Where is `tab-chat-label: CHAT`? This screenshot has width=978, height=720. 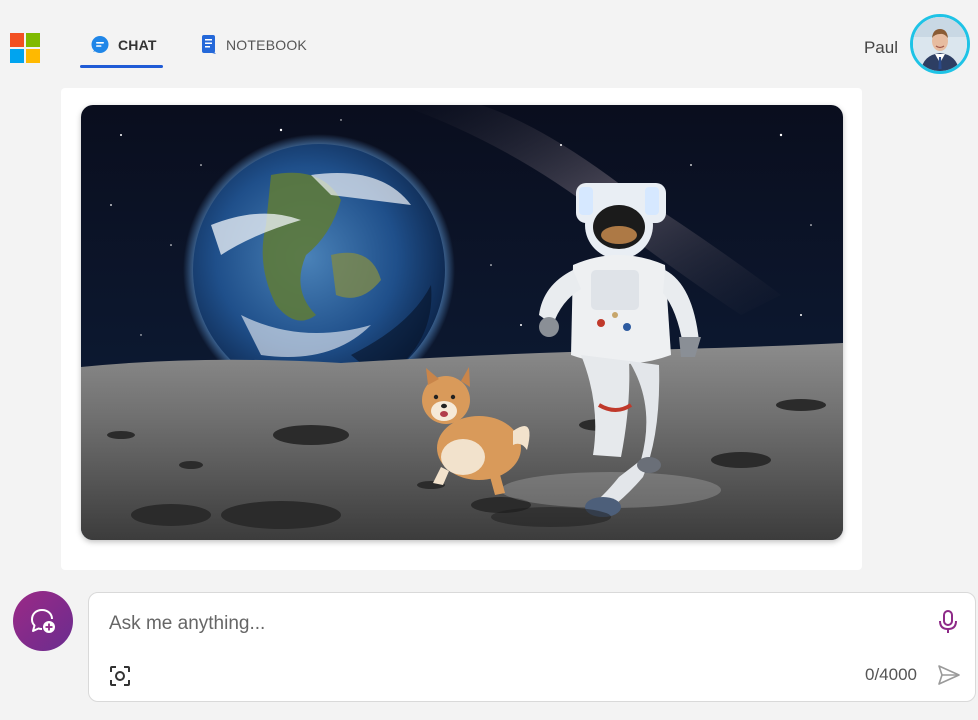
tab-chat-label: CHAT is located at coordinates (137, 45).